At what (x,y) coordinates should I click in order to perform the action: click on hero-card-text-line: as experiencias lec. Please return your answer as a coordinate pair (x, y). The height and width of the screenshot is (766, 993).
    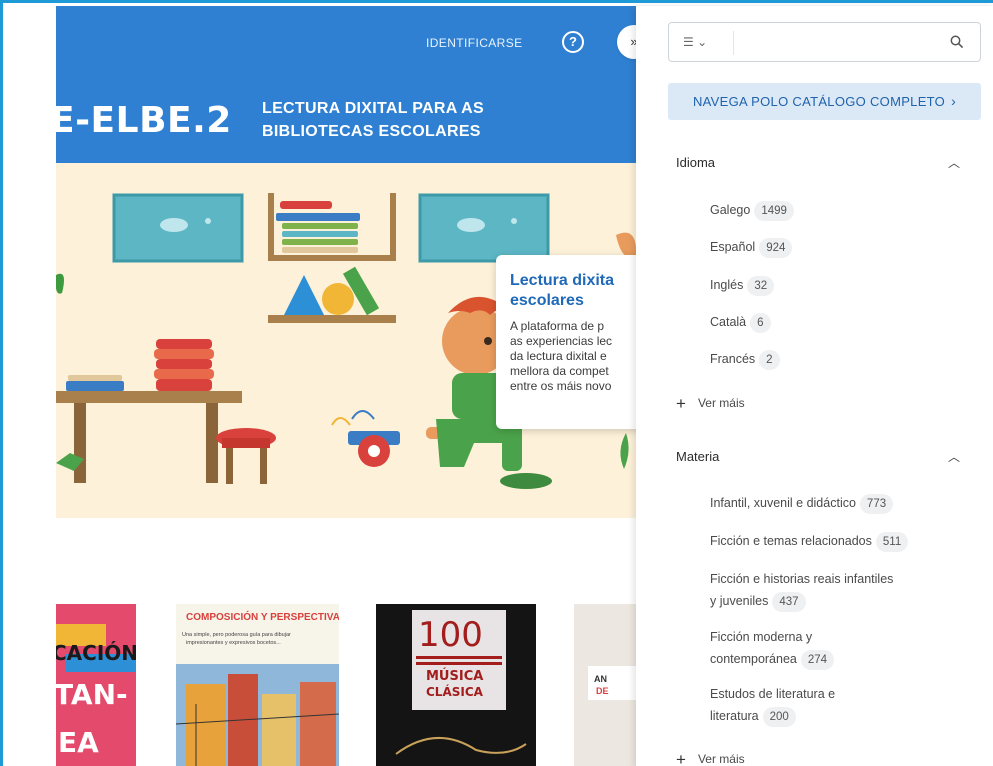
    Looking at the image, I should click on (561, 341).